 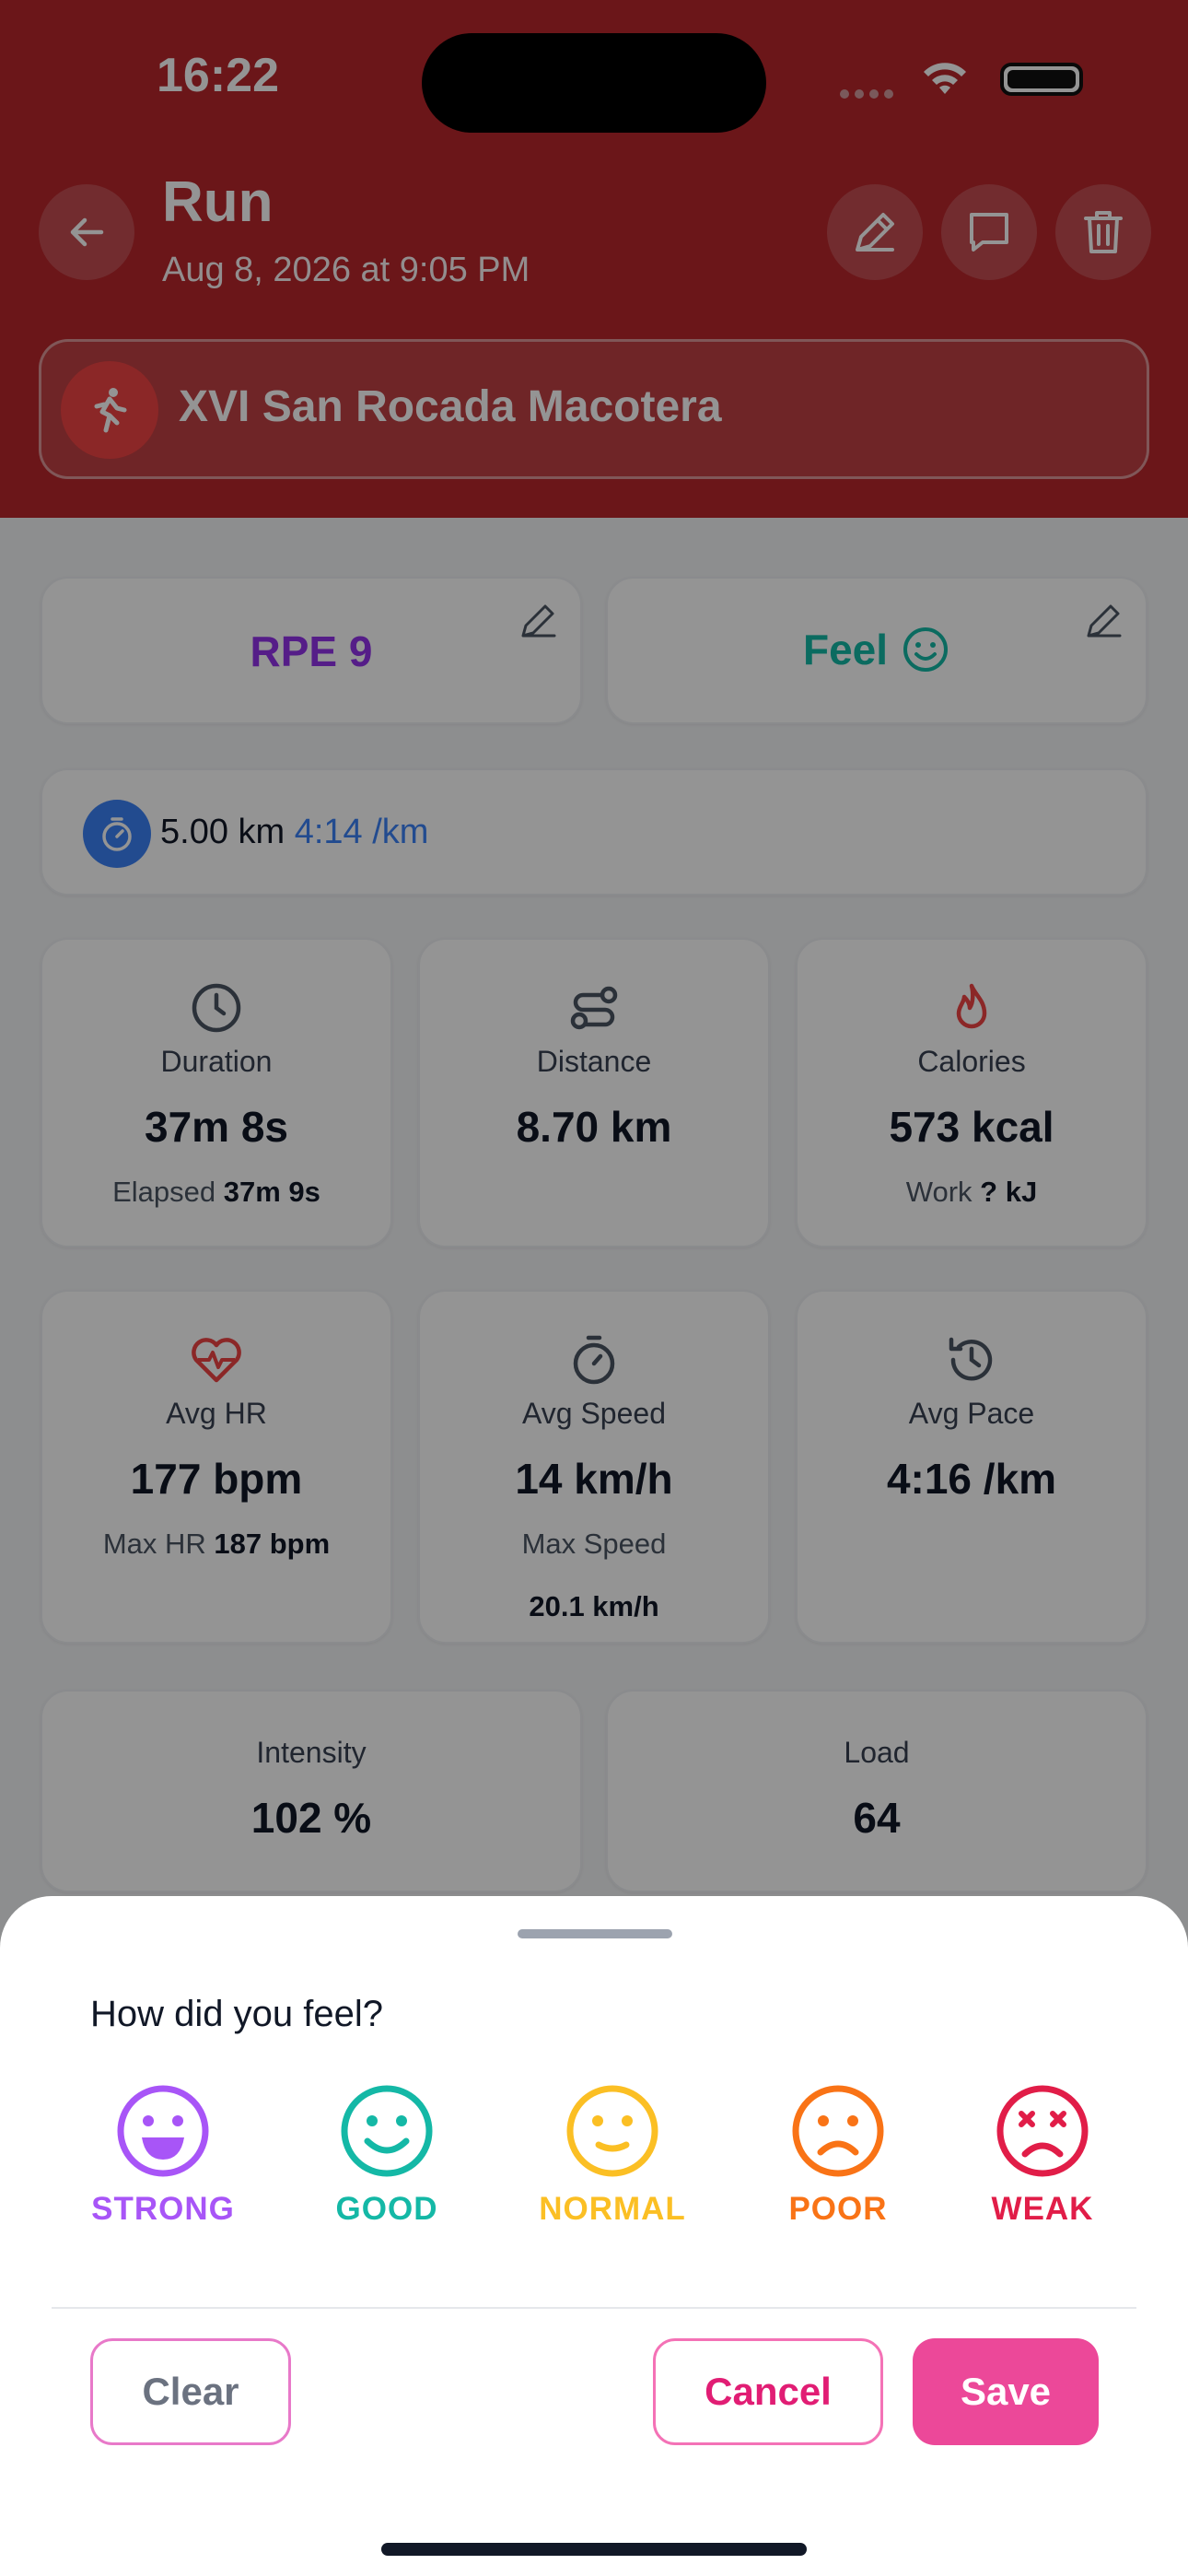 I want to click on smile-icon, so click(x=387, y=2131).